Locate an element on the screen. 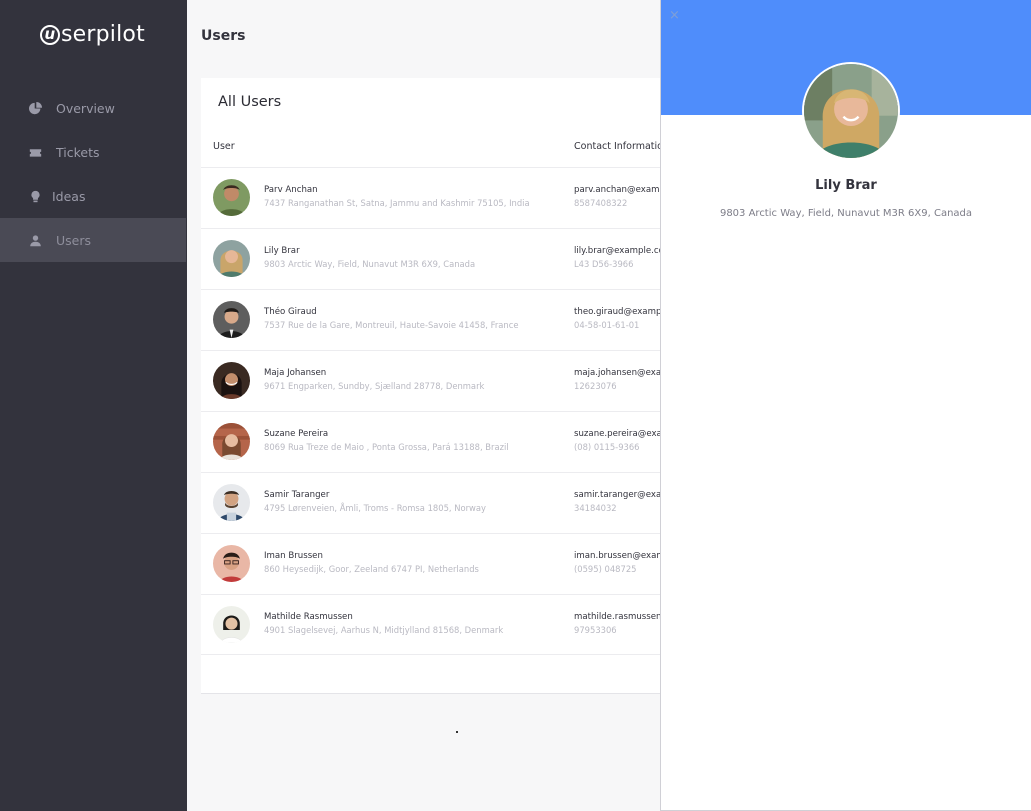 This screenshot has width=1031, height=811. sidebar-item-tickets: Tickets is located at coordinates (93, 152).